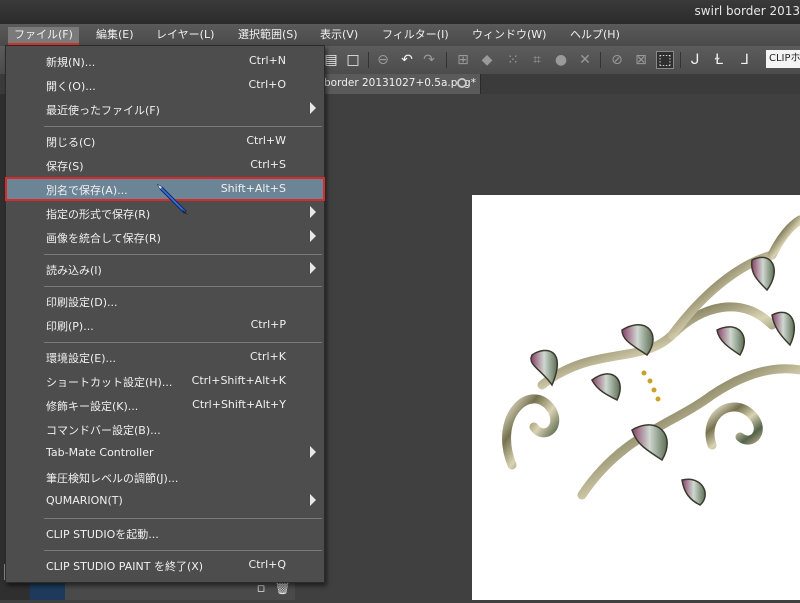 This screenshot has width=800, height=603. I want to click on menu-item-shortcut-settings: ショートカット設定(H)... Ctrl+Shift+Alt+K, so click(165, 381).